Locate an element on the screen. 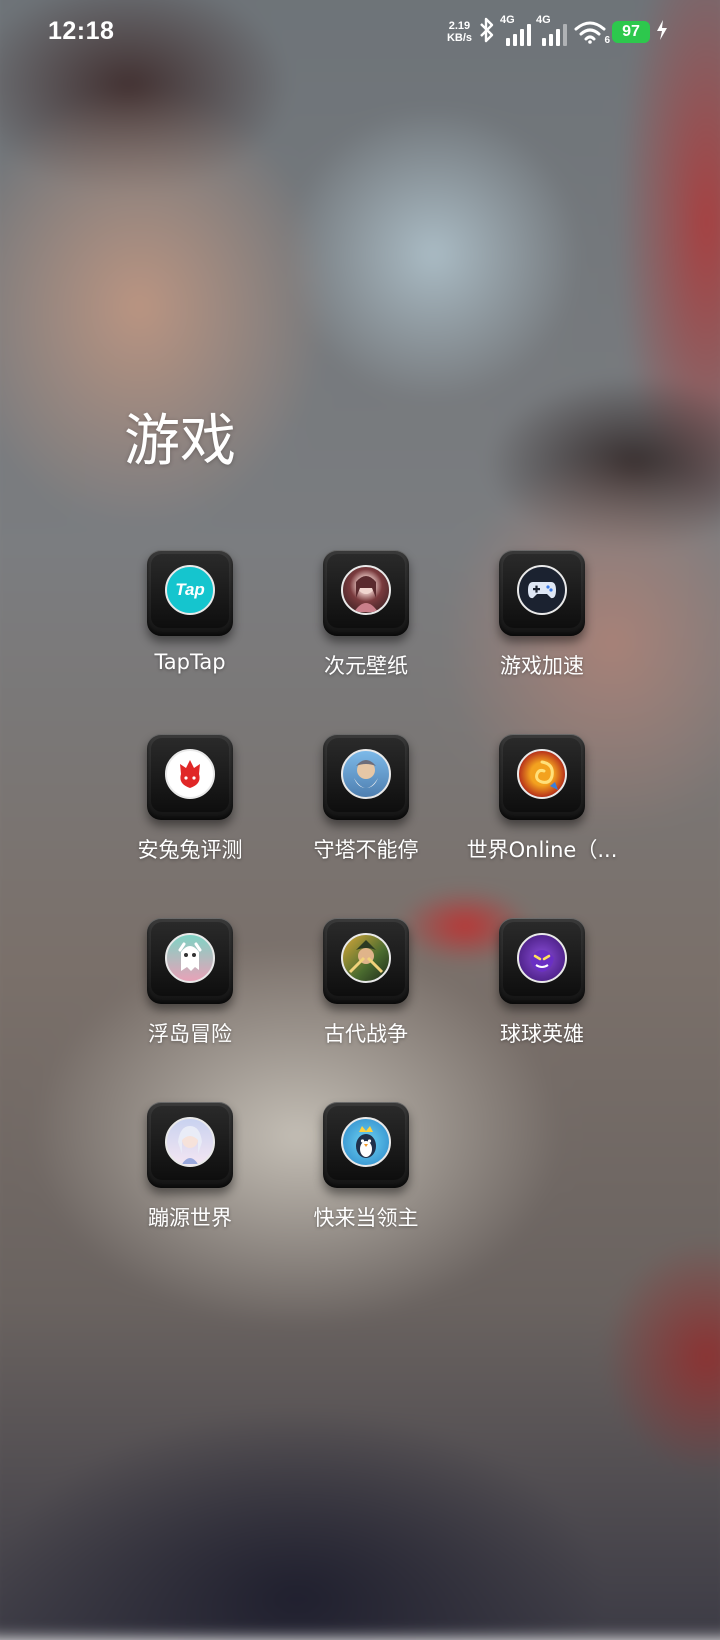 This screenshot has width=720, height=1640. app-label: 古代战争 is located at coordinates (366, 1034).